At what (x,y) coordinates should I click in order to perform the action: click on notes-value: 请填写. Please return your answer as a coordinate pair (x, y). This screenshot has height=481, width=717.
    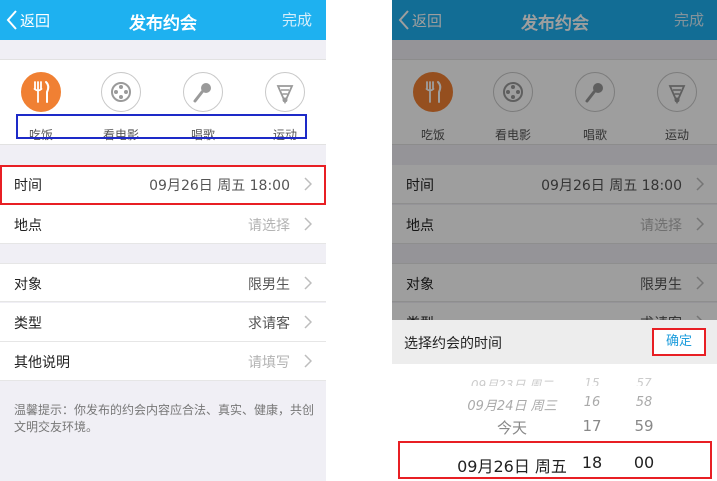
    Looking at the image, I should click on (269, 363).